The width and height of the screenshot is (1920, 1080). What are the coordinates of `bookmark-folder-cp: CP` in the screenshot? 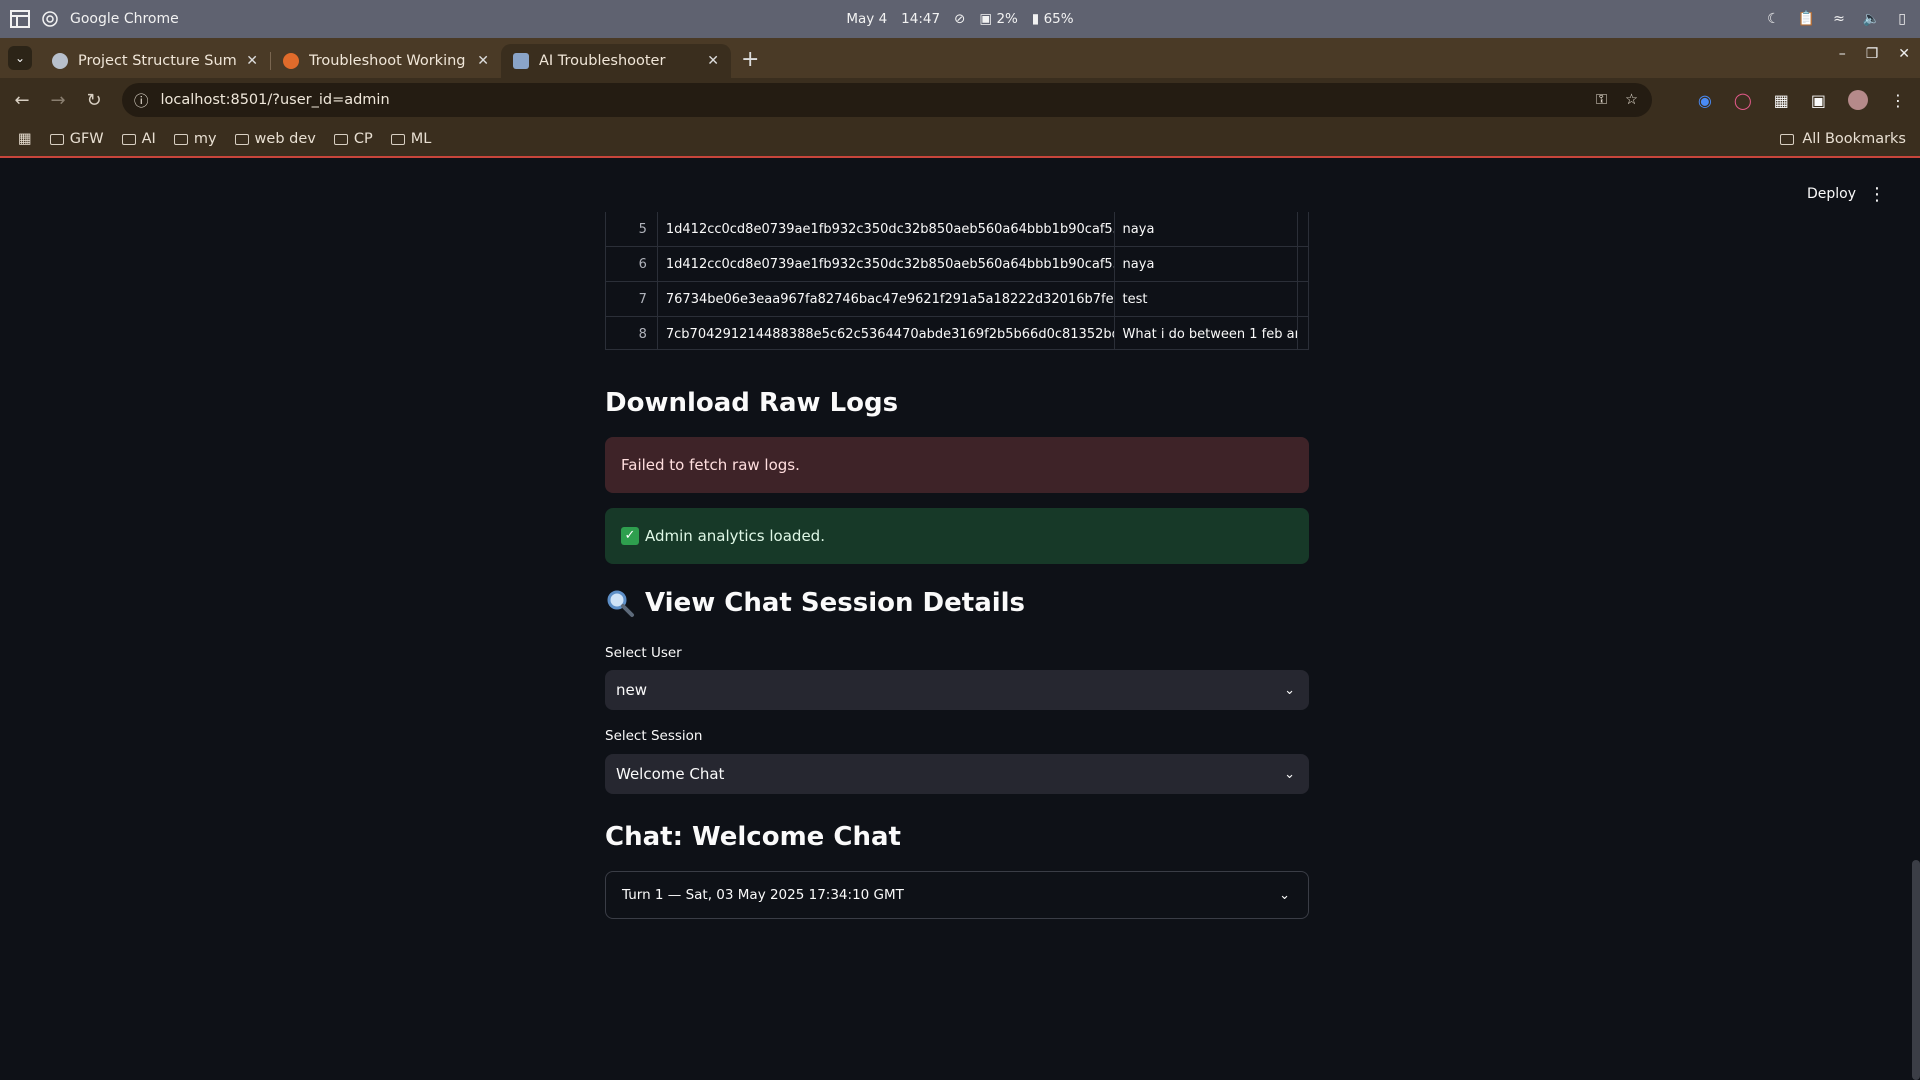 It's located at (353, 139).